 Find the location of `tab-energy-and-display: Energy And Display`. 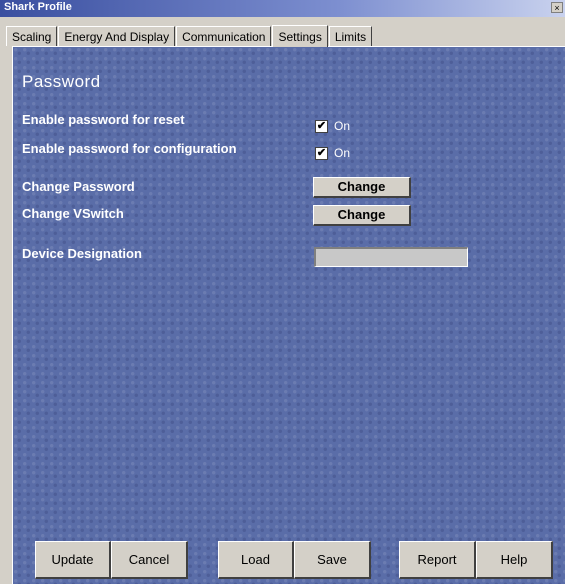

tab-energy-and-display: Energy And Display is located at coordinates (117, 36).